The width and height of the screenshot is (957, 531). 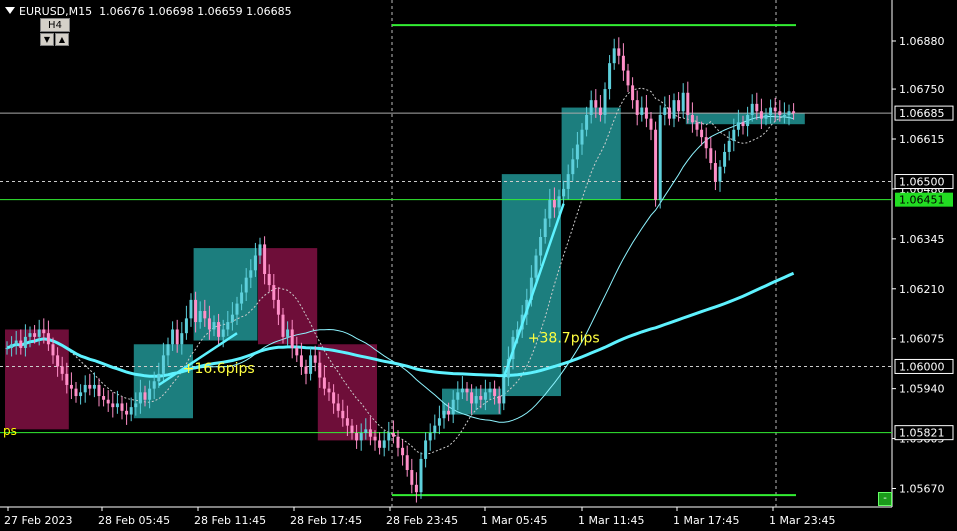 I want to click on time-tick-label: 1 Mar 11:45, so click(x=611, y=520).